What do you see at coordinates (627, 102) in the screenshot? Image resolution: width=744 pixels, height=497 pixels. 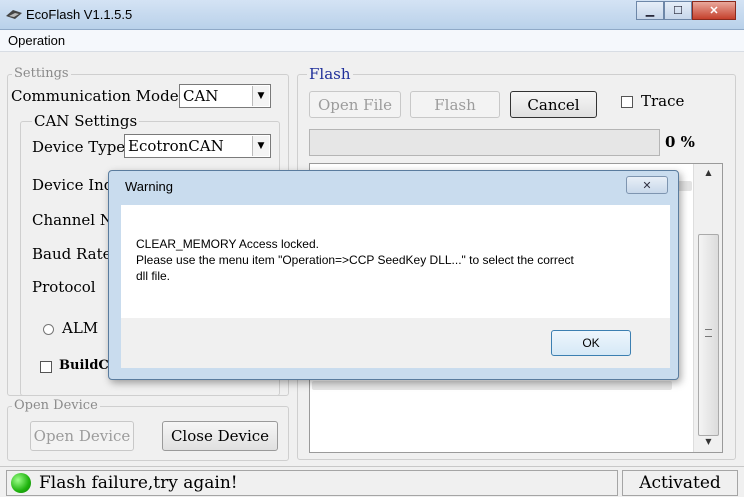 I see `trace-checkbox` at bounding box center [627, 102].